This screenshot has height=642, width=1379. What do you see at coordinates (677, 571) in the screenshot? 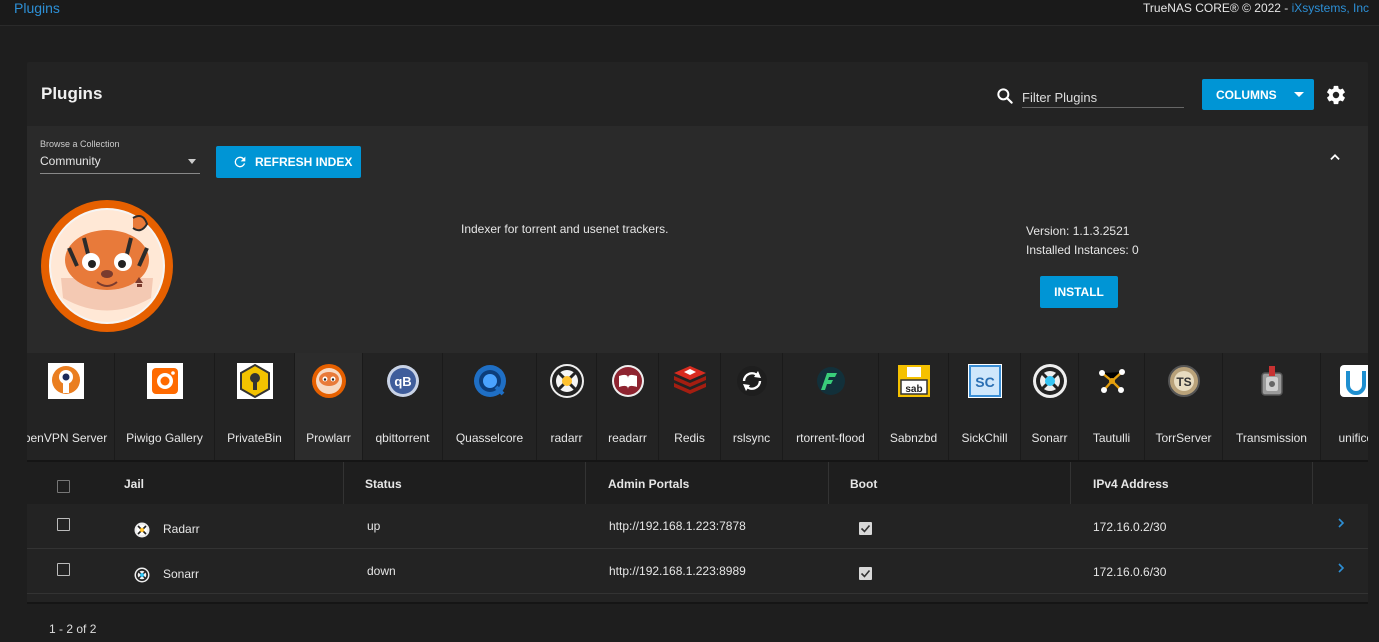
I see `admin-portal-link: http://192.168.1.223:8989` at bounding box center [677, 571].